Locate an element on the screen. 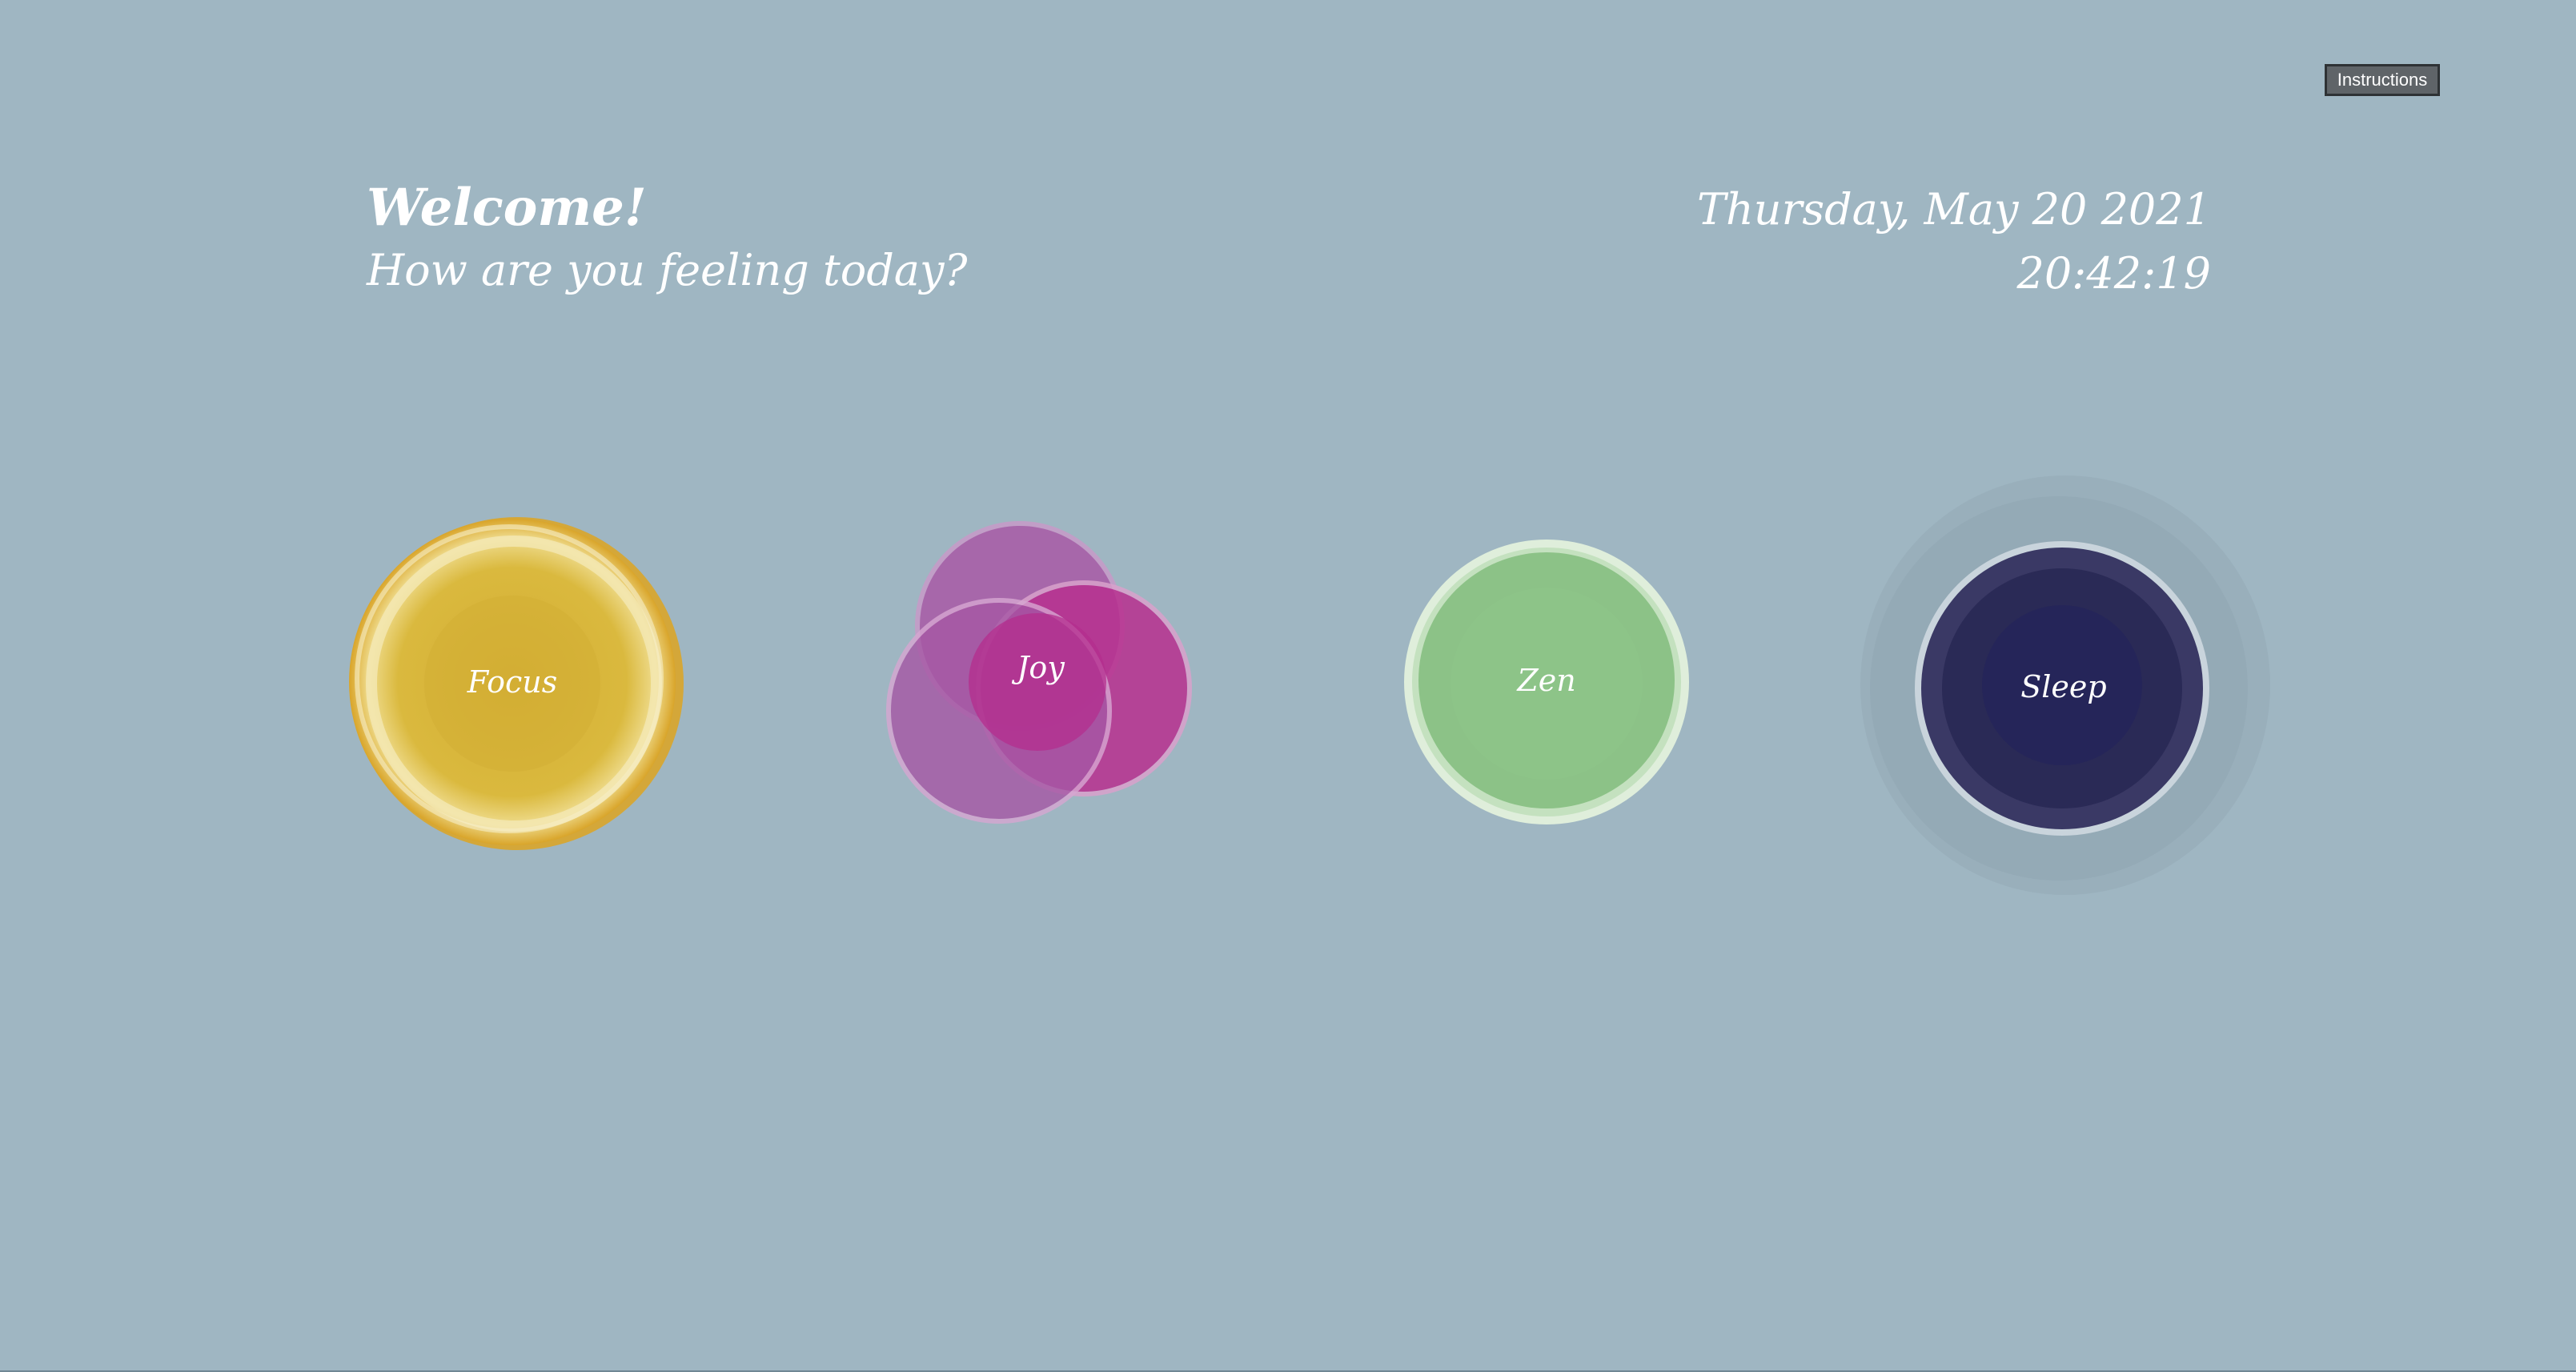  mood-sleep-button: Sleep is located at coordinates (2064, 687).